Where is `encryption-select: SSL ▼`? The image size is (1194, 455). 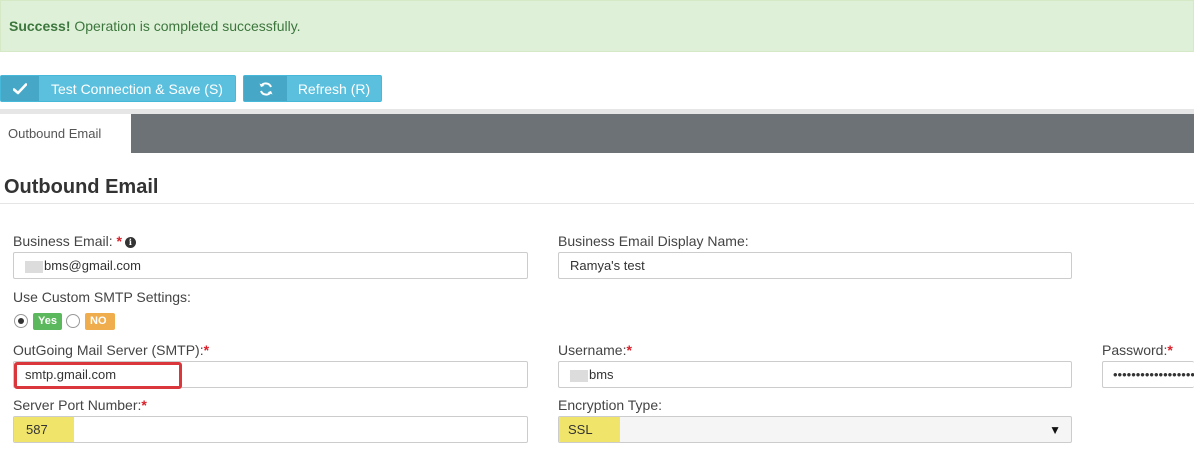
encryption-select: SSL ▼ is located at coordinates (815, 429).